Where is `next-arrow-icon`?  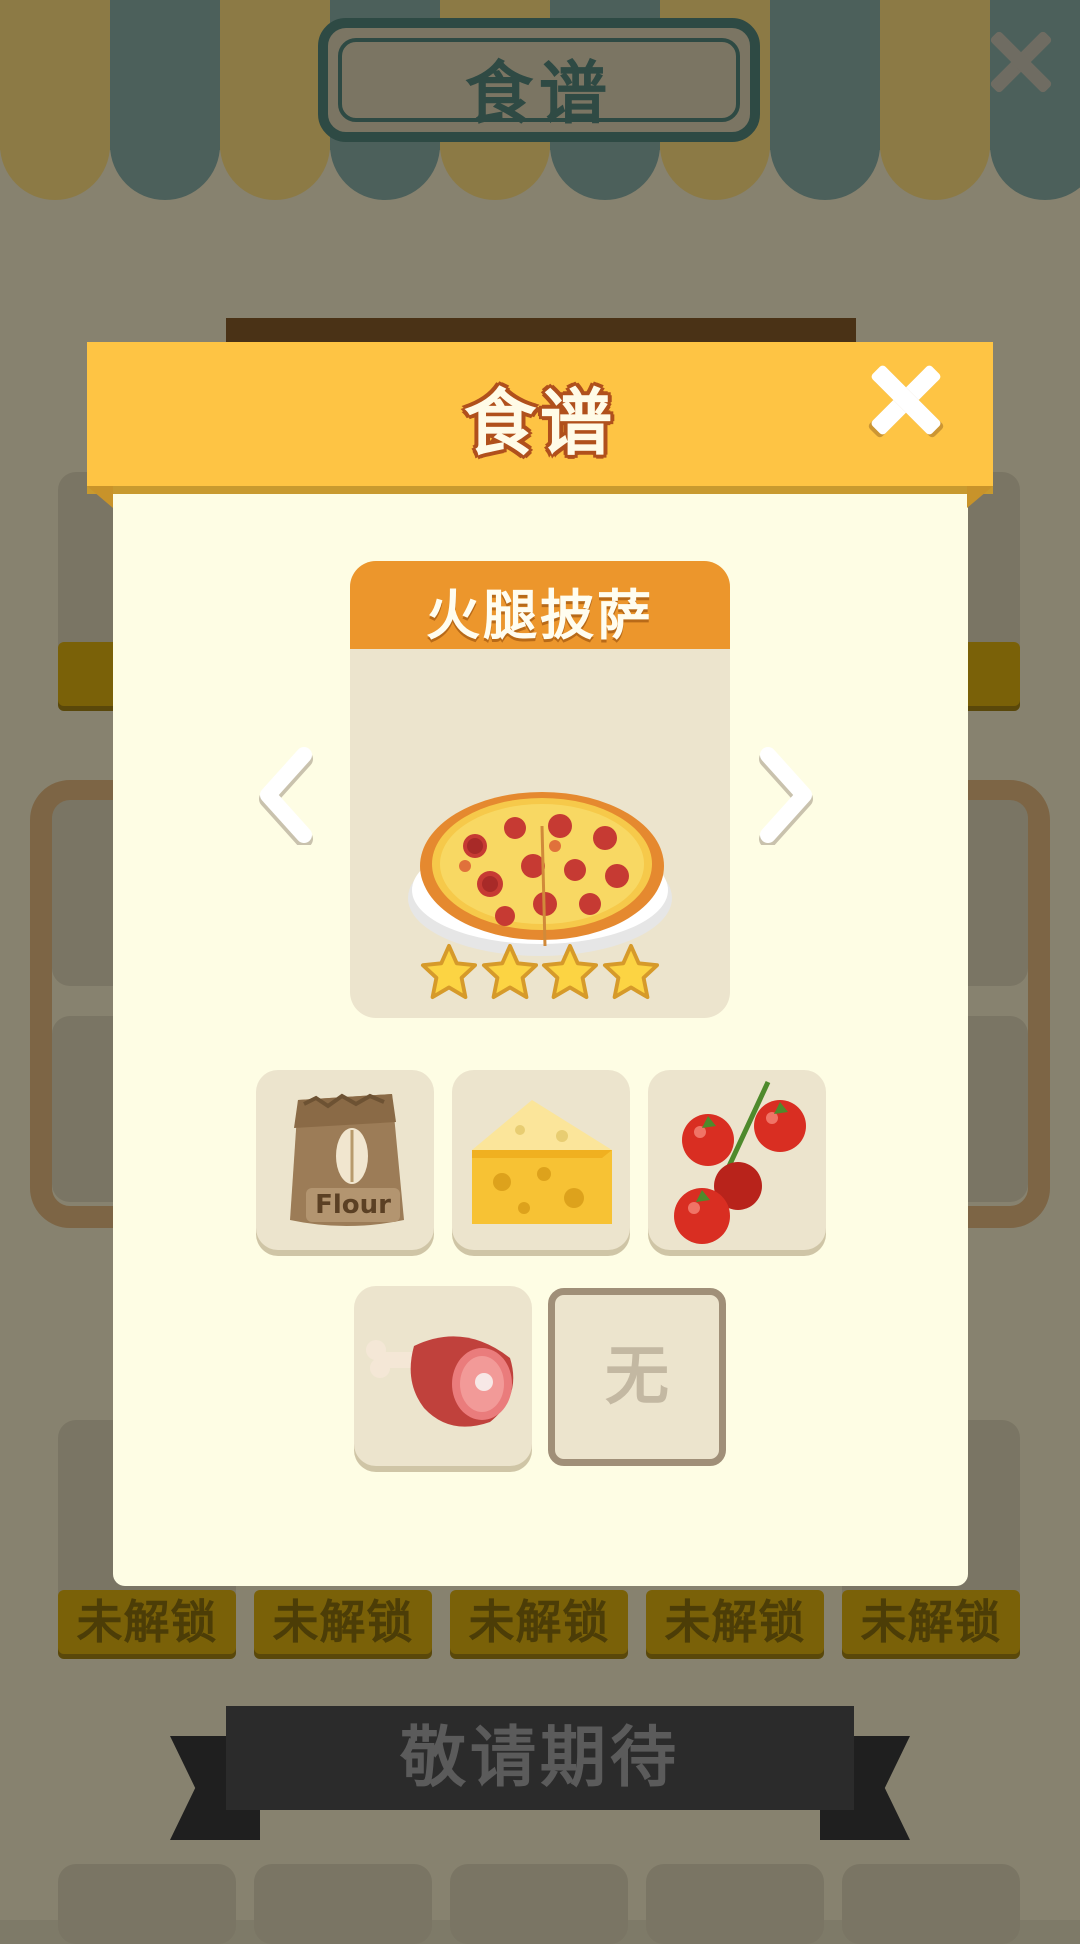
next-arrow-icon is located at coordinates (785, 796).